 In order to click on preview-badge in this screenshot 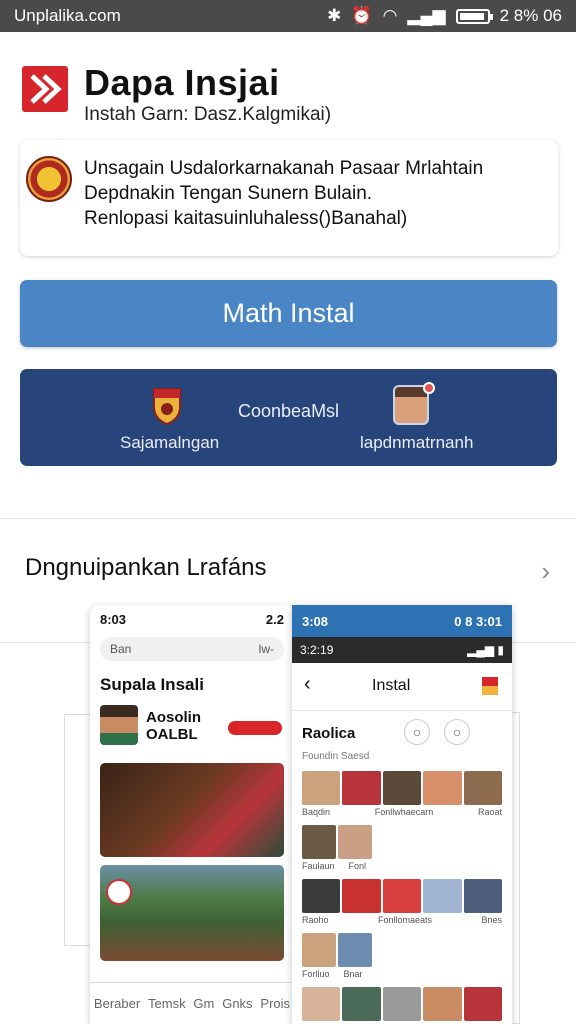, I will do `click(255, 728)`.